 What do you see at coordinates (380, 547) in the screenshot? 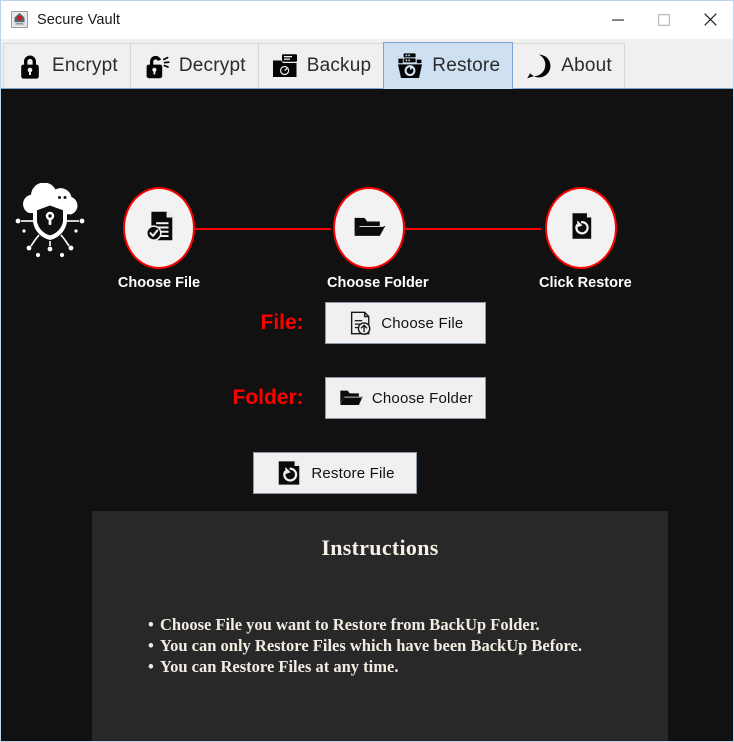
I see `instructions-title: Instructions` at bounding box center [380, 547].